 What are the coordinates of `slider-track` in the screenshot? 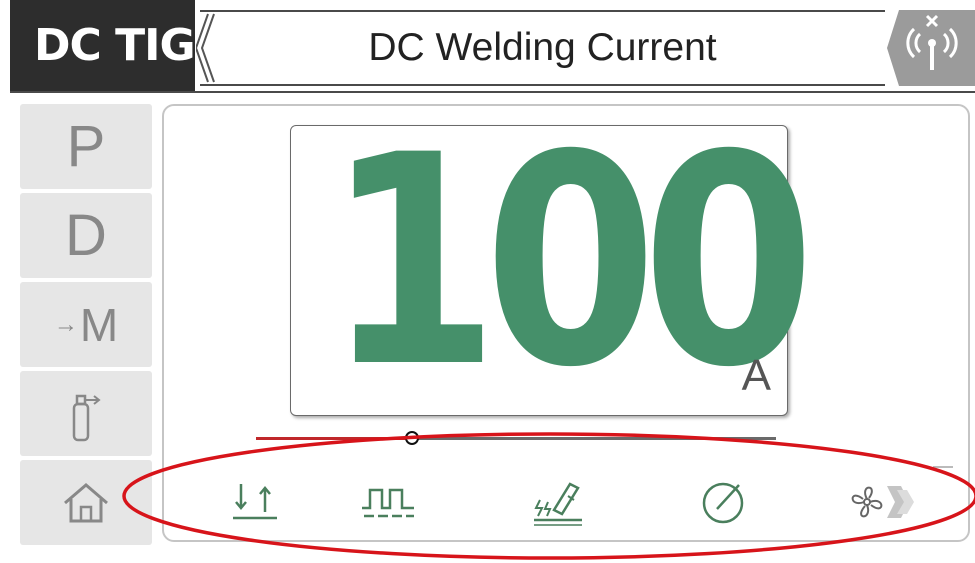 It's located at (594, 438).